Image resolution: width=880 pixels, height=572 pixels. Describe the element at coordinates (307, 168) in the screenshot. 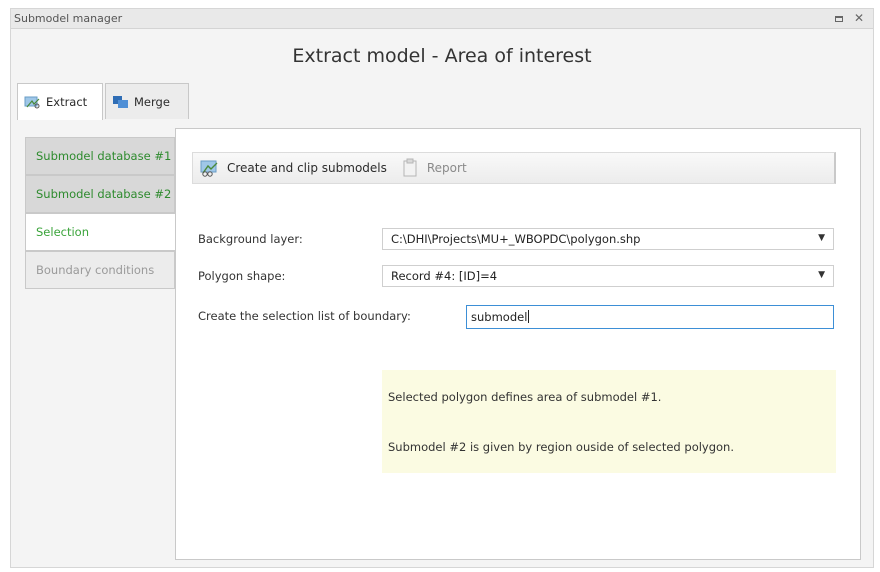

I see `create-and-clip-label: Create and clip submodels` at that location.